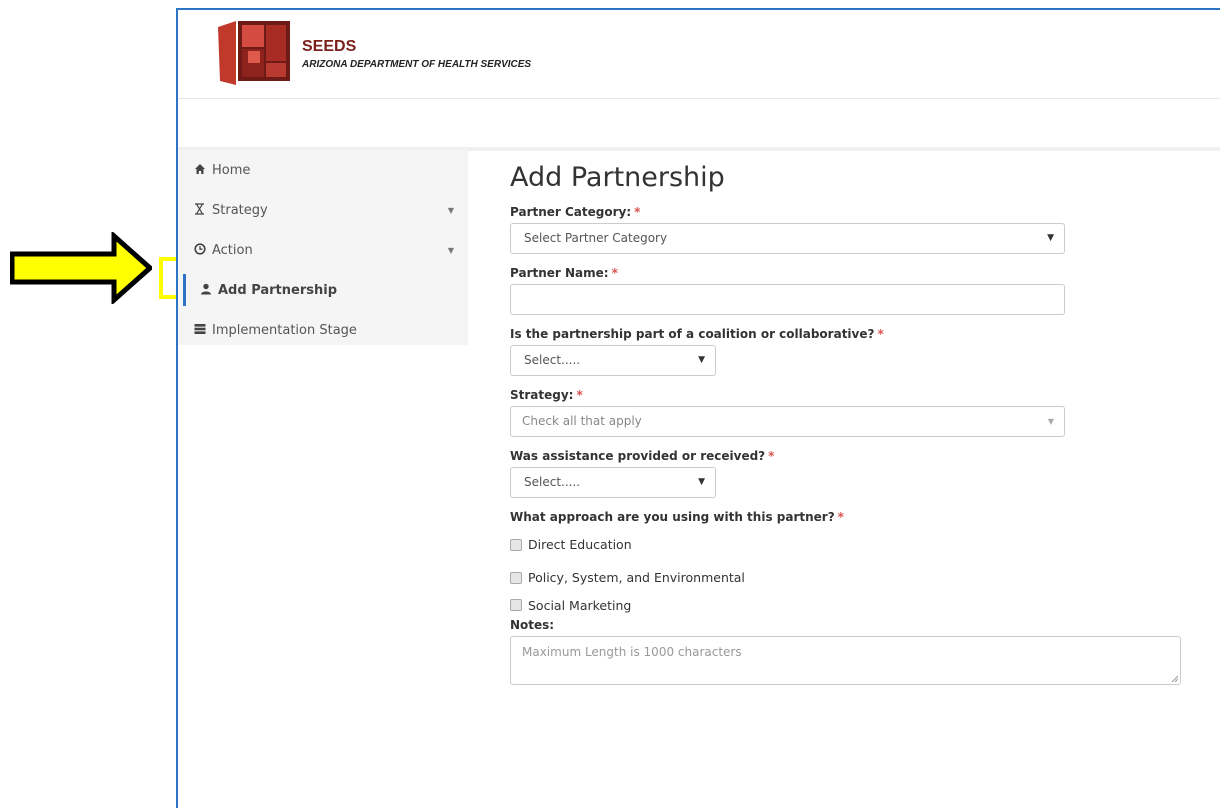 The width and height of the screenshot is (1220, 808). Describe the element at coordinates (575, 212) in the screenshot. I see `partner-category-label: Partner Category: *` at that location.